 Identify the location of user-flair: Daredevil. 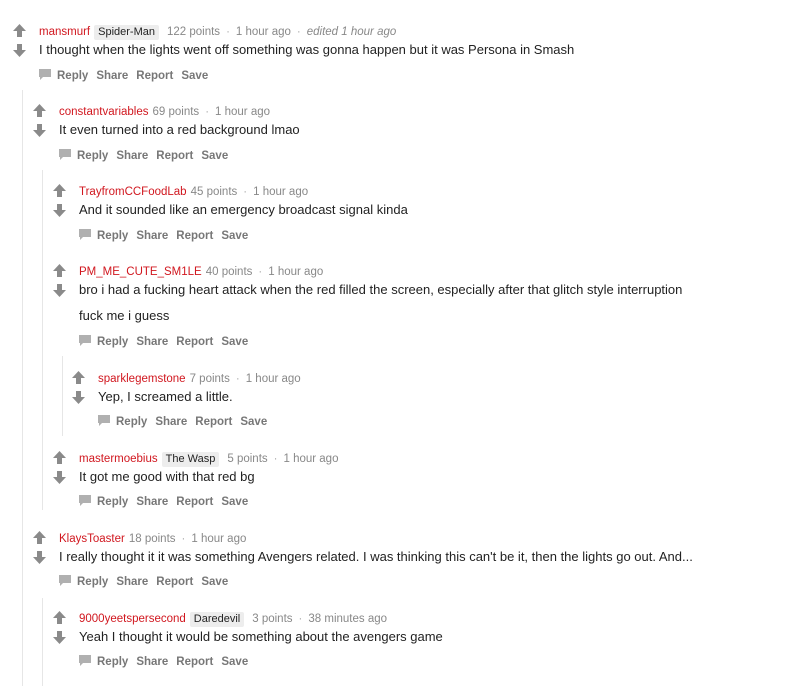
(217, 619).